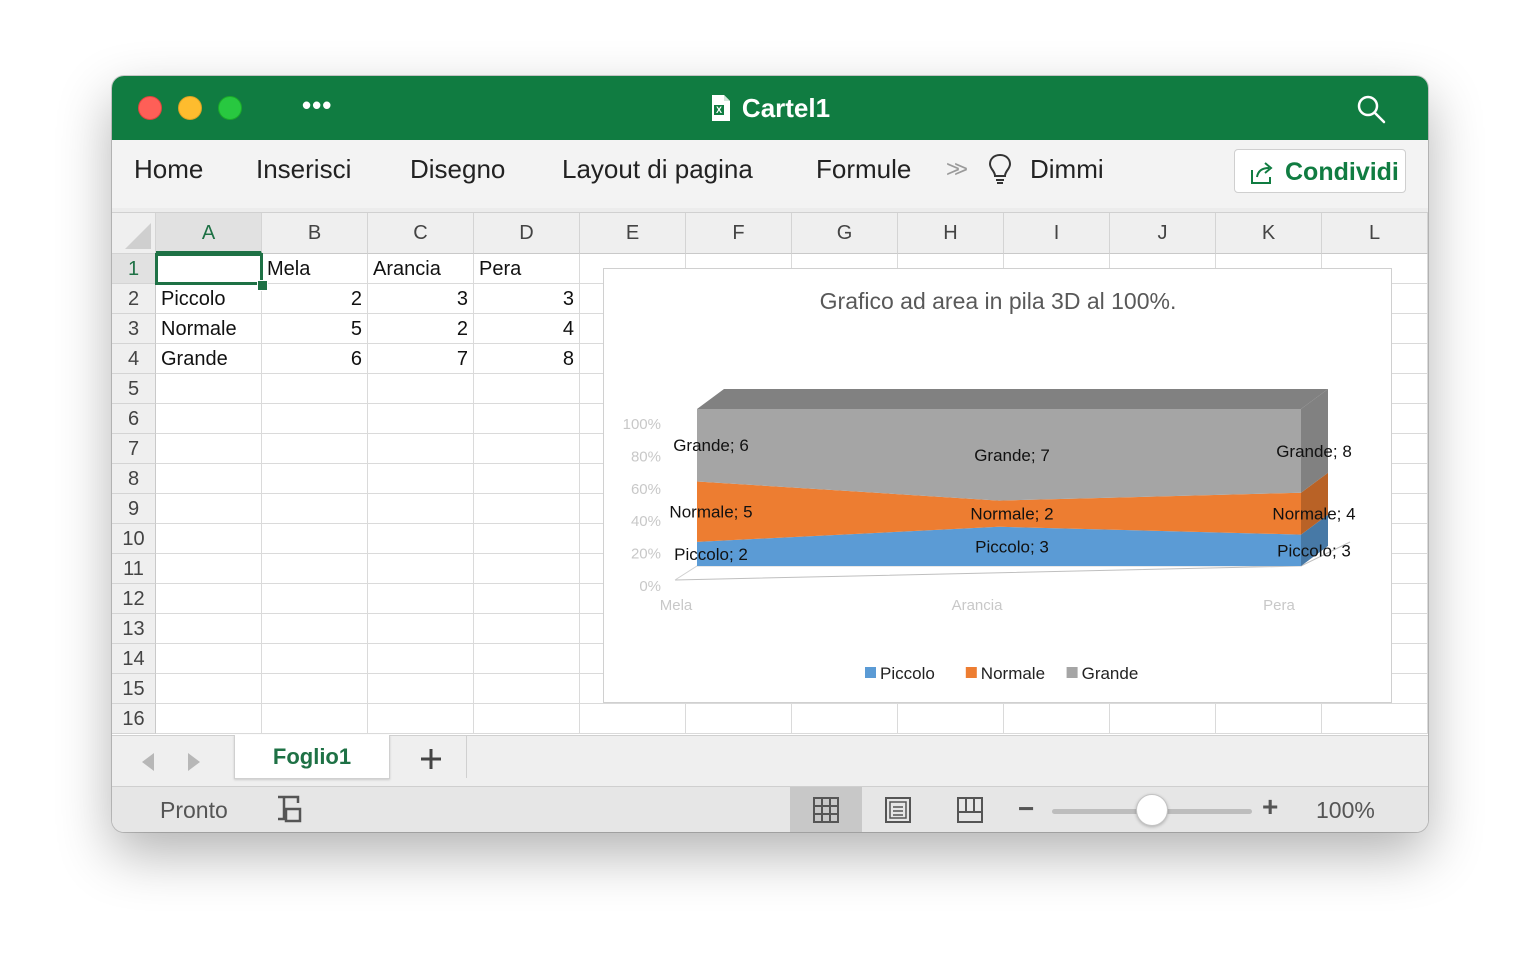  Describe the element at coordinates (315, 719) in the screenshot. I see `cell-b16` at that location.